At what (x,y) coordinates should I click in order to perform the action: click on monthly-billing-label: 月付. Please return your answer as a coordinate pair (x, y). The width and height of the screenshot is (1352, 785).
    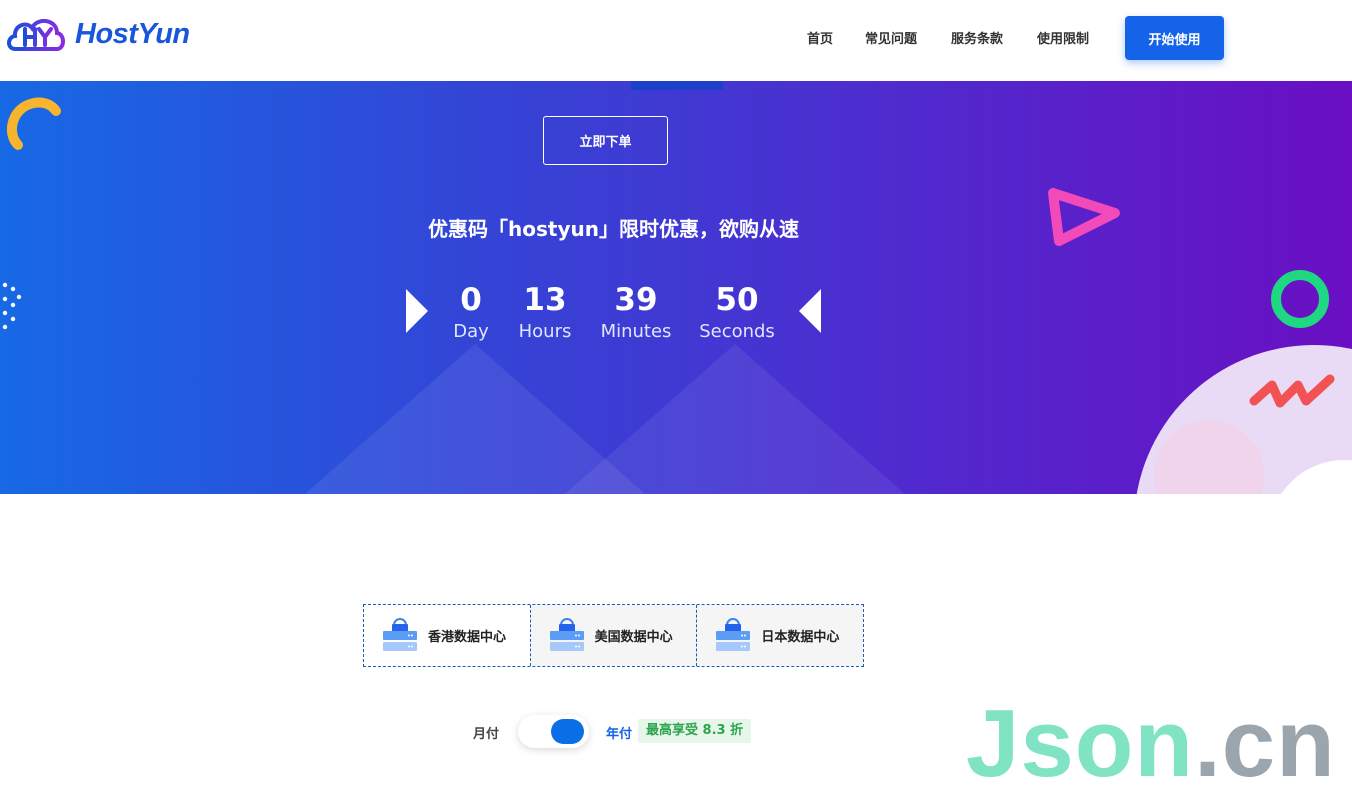
    Looking at the image, I should click on (486, 732).